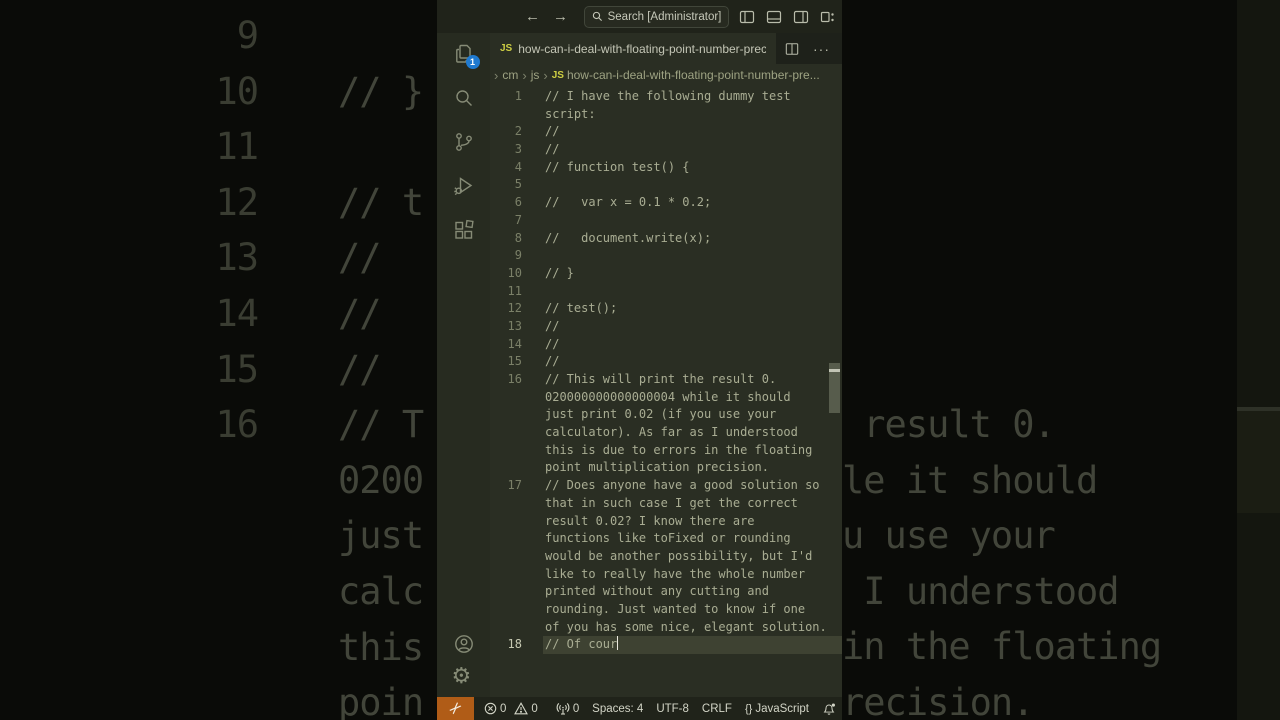 This screenshot has height=720, width=1280. Describe the element at coordinates (557, 75) in the screenshot. I see `javascript-file-icon: JS` at that location.